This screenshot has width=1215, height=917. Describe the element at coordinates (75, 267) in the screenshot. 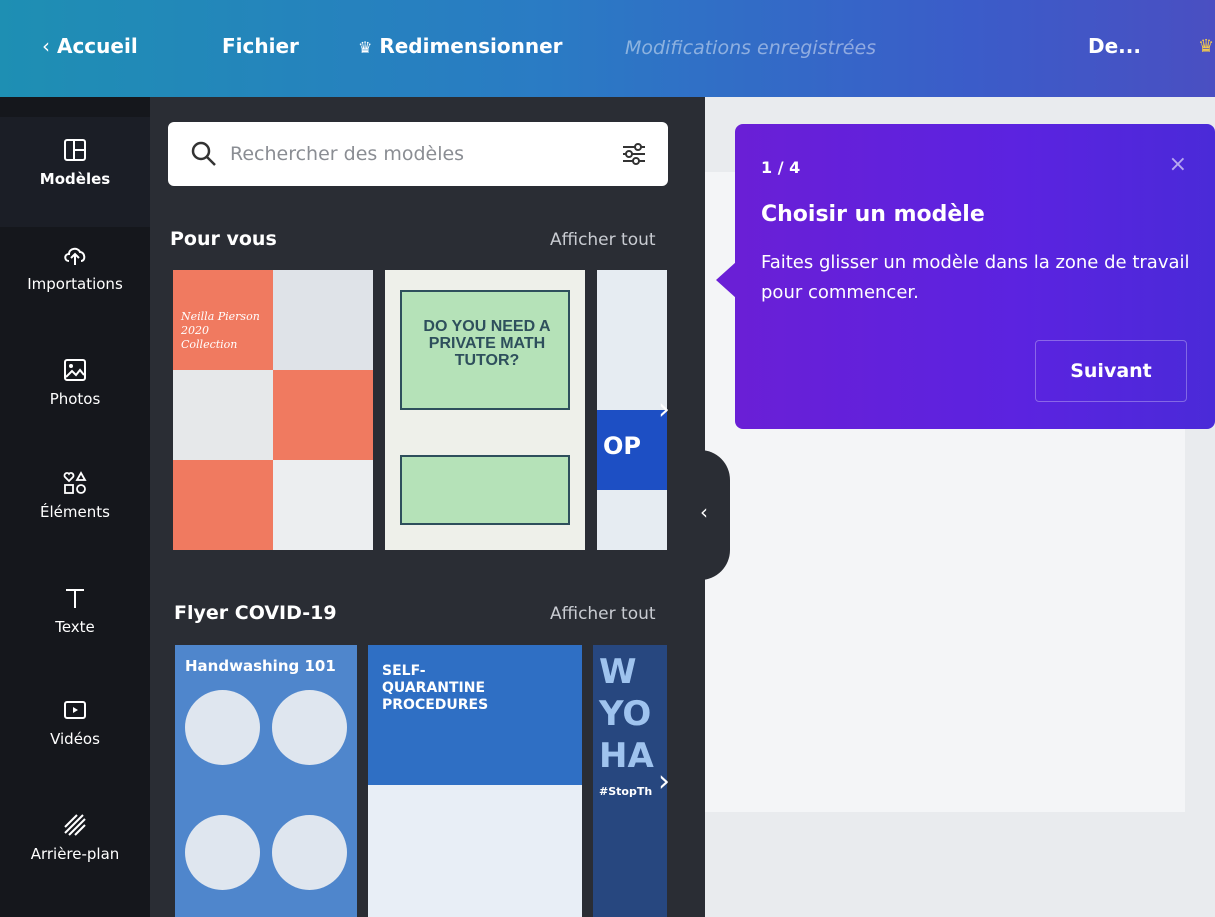

I see `rail-item-uploads: Importations` at that location.